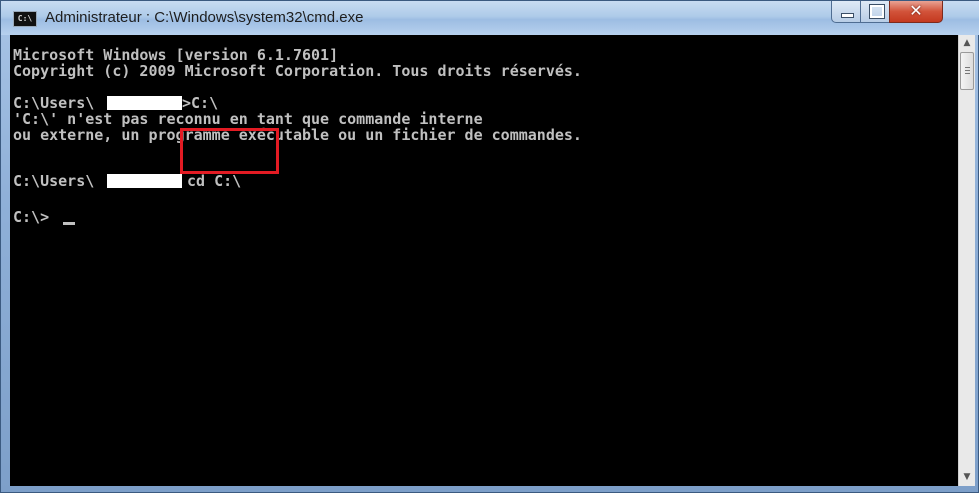 Image resolution: width=979 pixels, height=493 pixels. I want to click on close-icon: ✕, so click(916, 10).